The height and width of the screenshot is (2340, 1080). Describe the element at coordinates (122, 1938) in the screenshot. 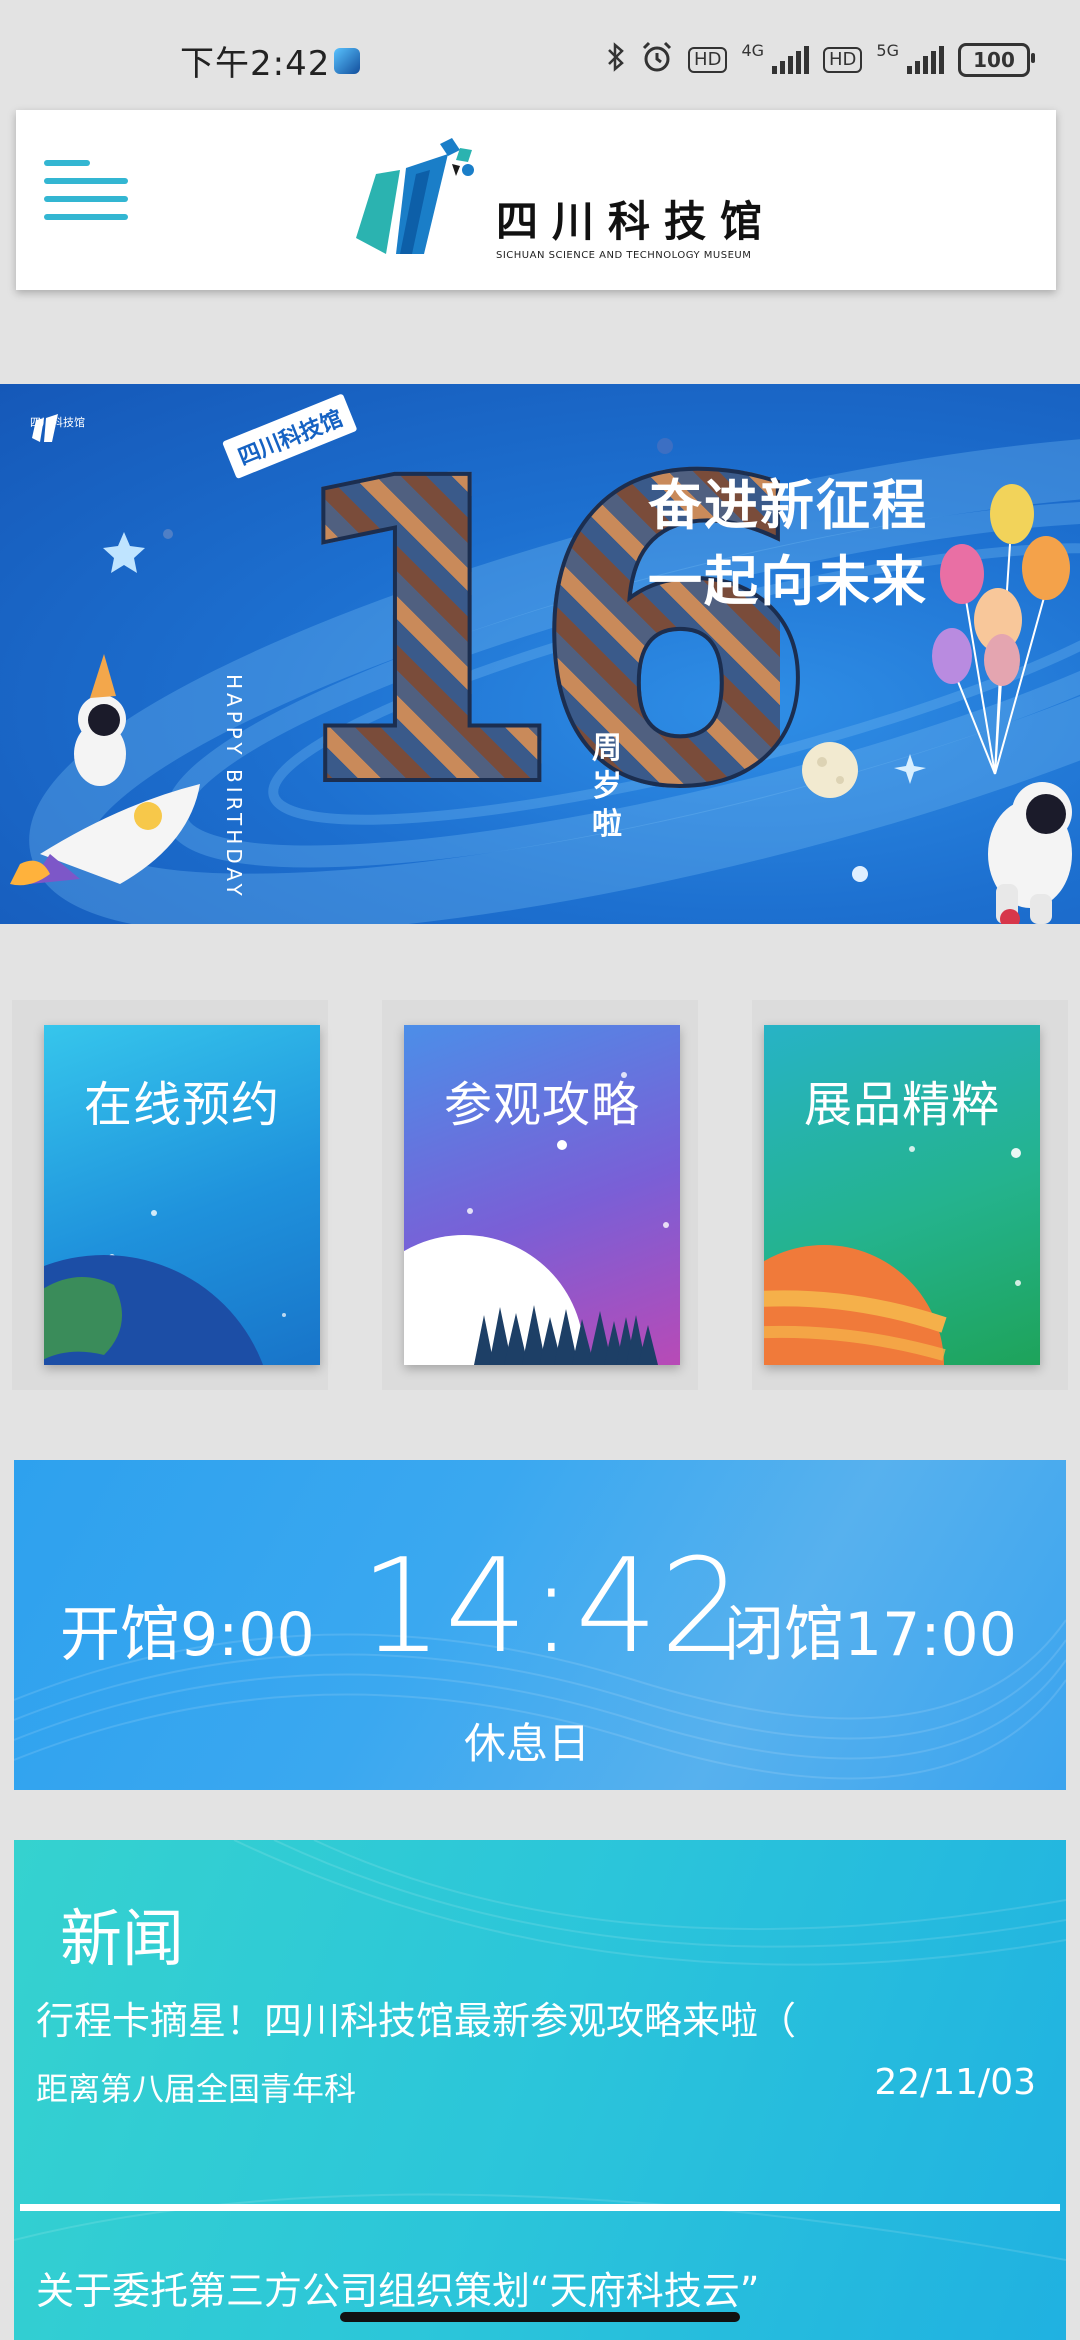

I see `news-heading: 新闻` at that location.